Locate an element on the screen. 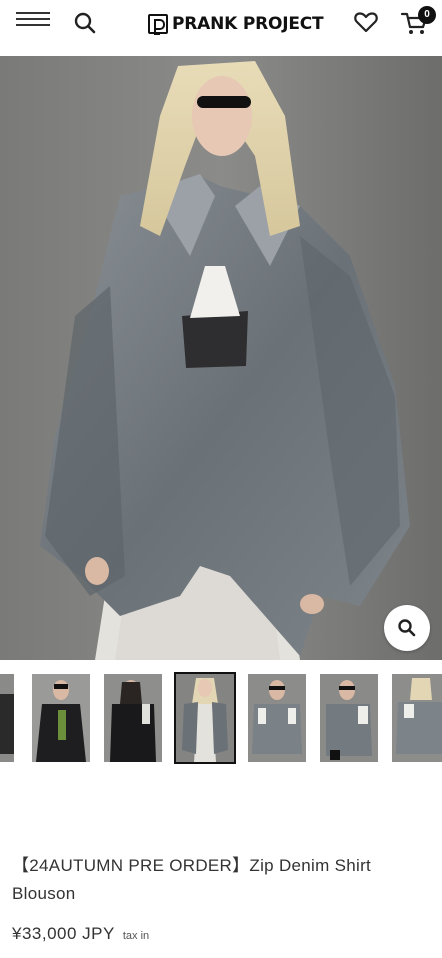  product-price: ¥33,000 JPY is located at coordinates (63, 933).